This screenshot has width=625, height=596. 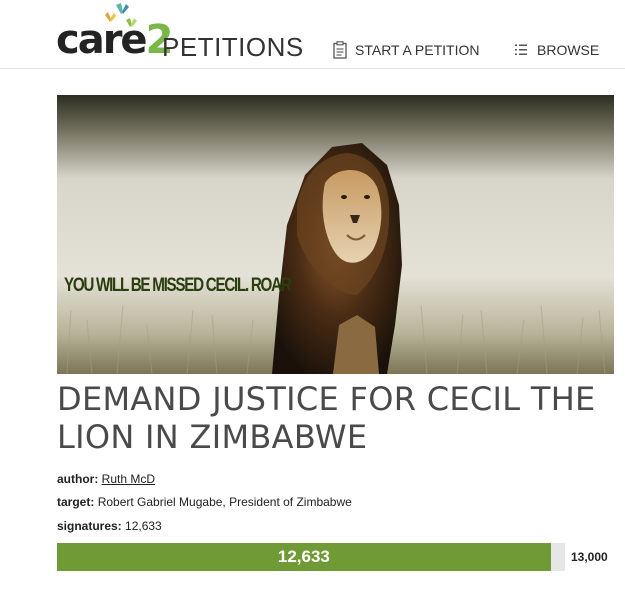 I want to click on nav-browse: BROWSE, so click(x=557, y=50).